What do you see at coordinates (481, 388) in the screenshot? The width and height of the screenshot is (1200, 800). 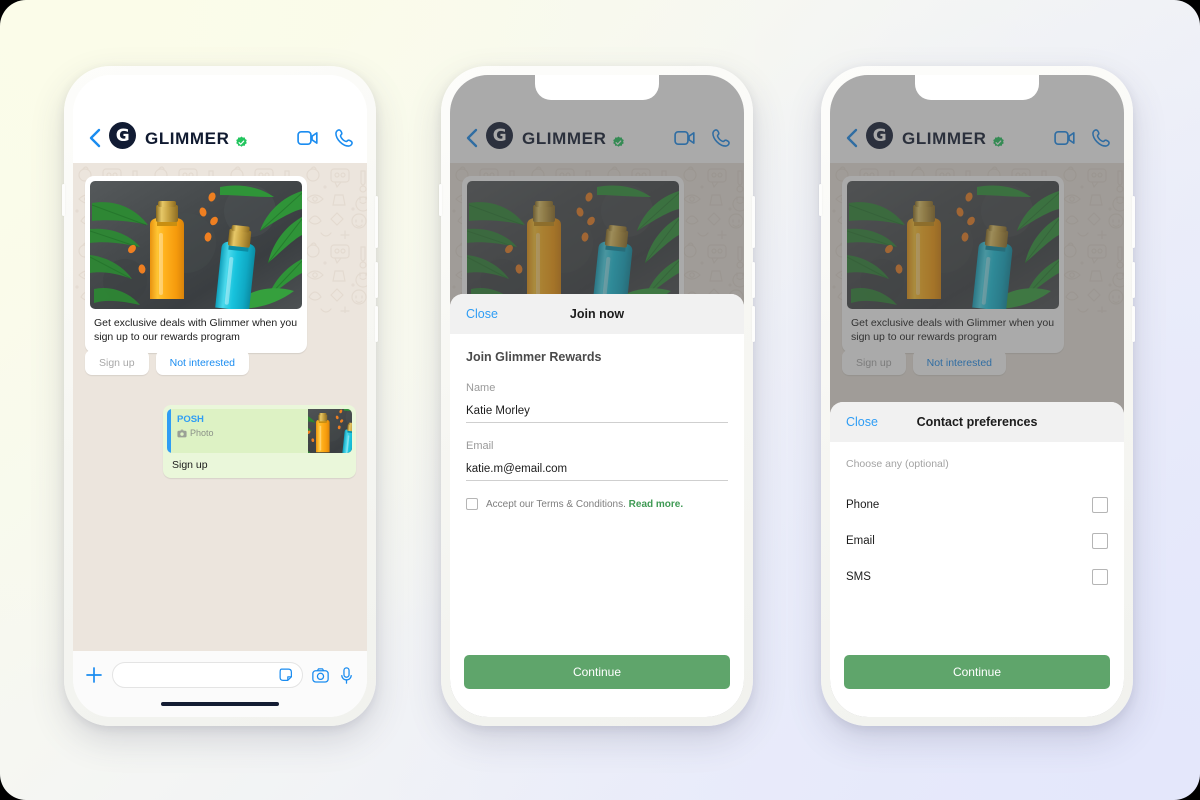 I see `name-field-label: Name` at bounding box center [481, 388].